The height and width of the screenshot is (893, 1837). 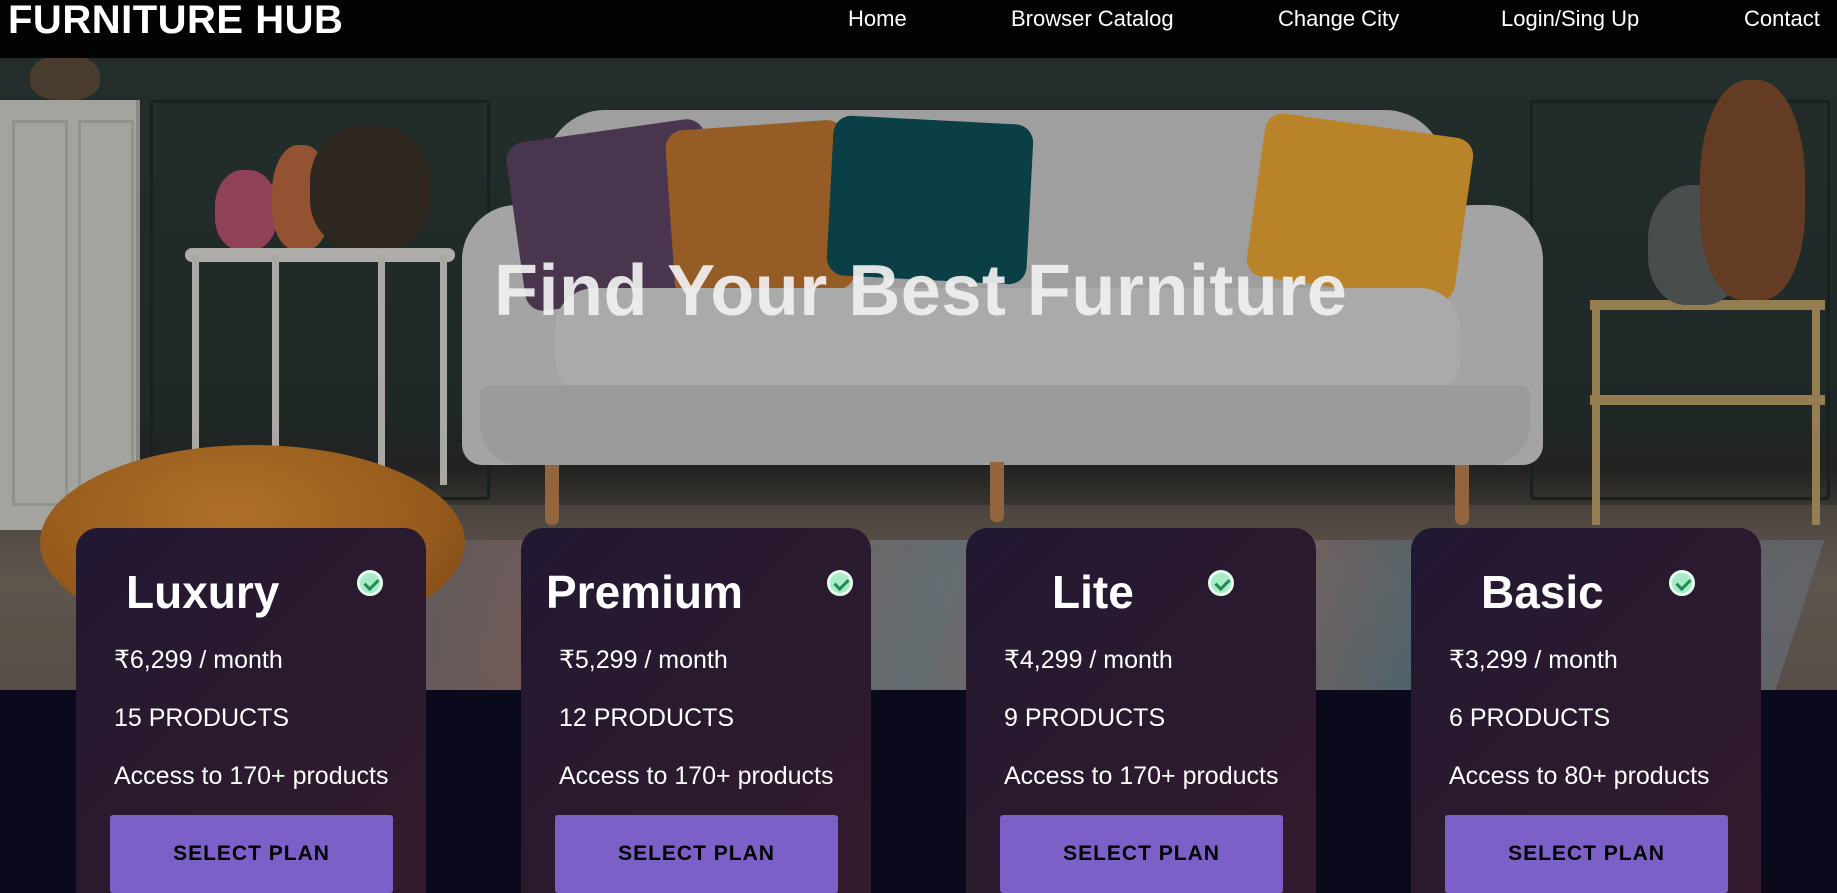 What do you see at coordinates (1782, 19) in the screenshot?
I see `nav-link-contact: Contact` at bounding box center [1782, 19].